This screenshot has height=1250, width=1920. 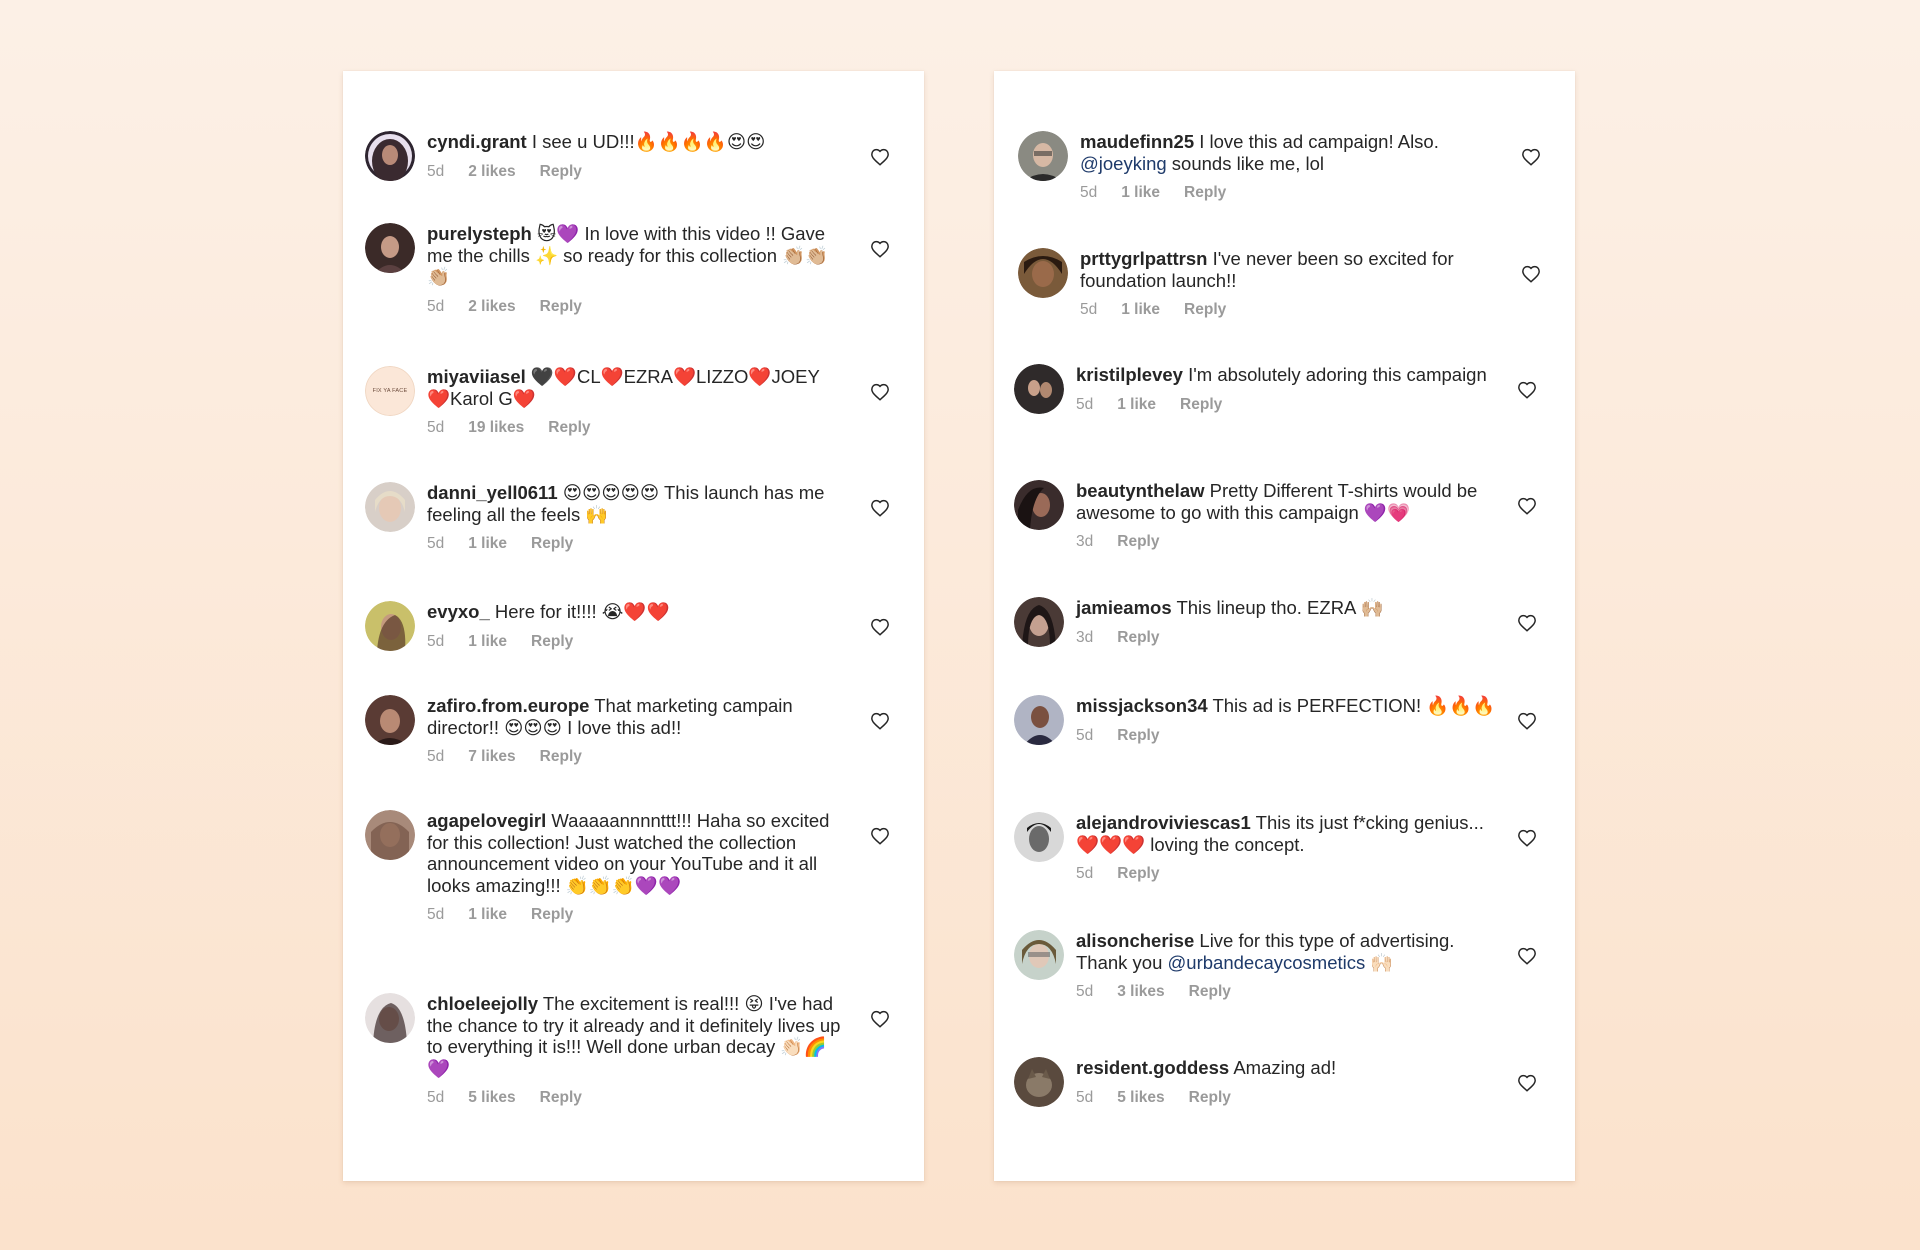 What do you see at coordinates (496, 428) in the screenshot?
I see `comment-likes: 19 likes` at bounding box center [496, 428].